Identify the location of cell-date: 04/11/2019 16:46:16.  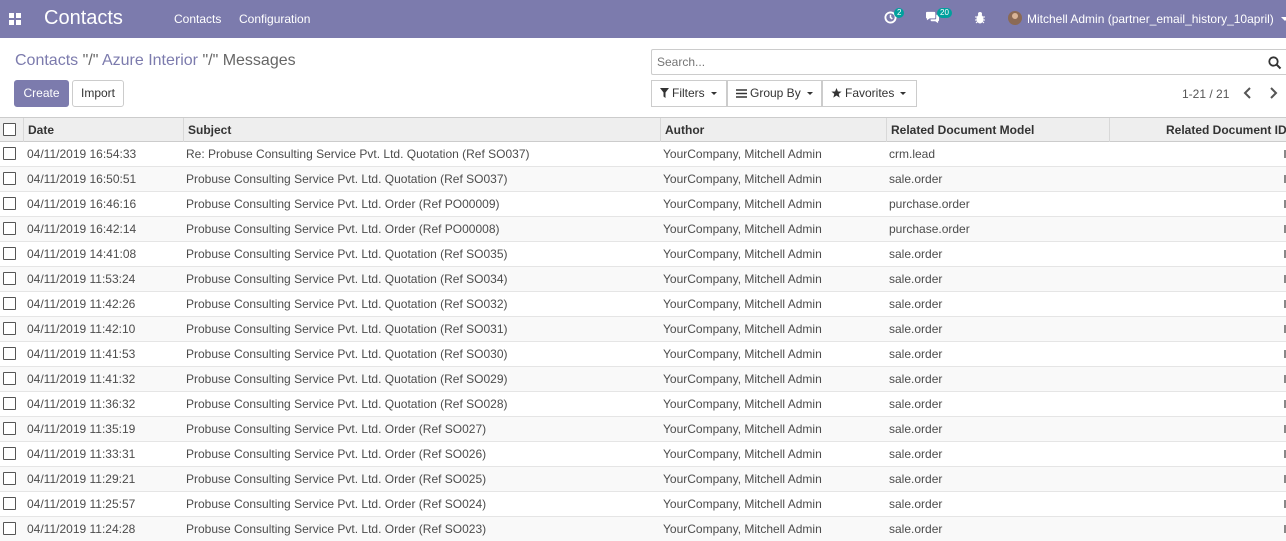
(82, 204).